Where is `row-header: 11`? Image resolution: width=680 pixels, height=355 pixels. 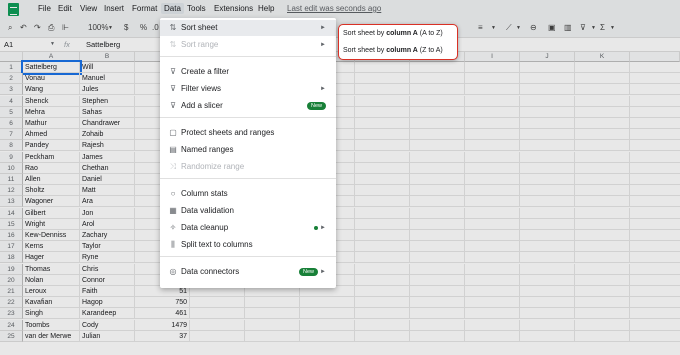 row-header: 11 is located at coordinates (11, 179).